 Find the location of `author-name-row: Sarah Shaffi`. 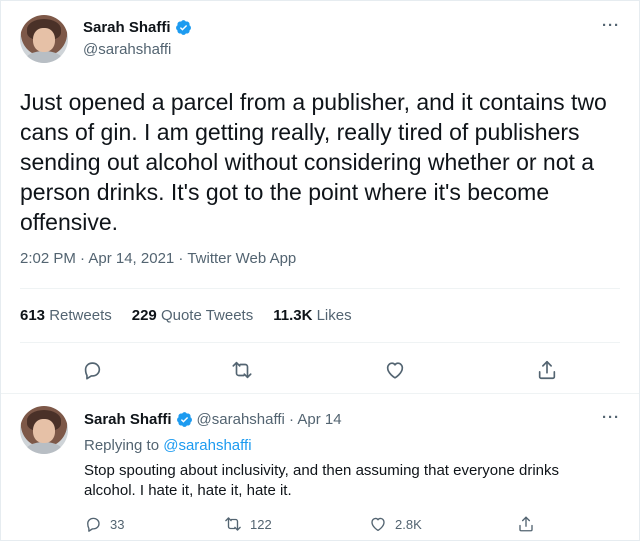

author-name-row: Sarah Shaffi is located at coordinates (137, 27).